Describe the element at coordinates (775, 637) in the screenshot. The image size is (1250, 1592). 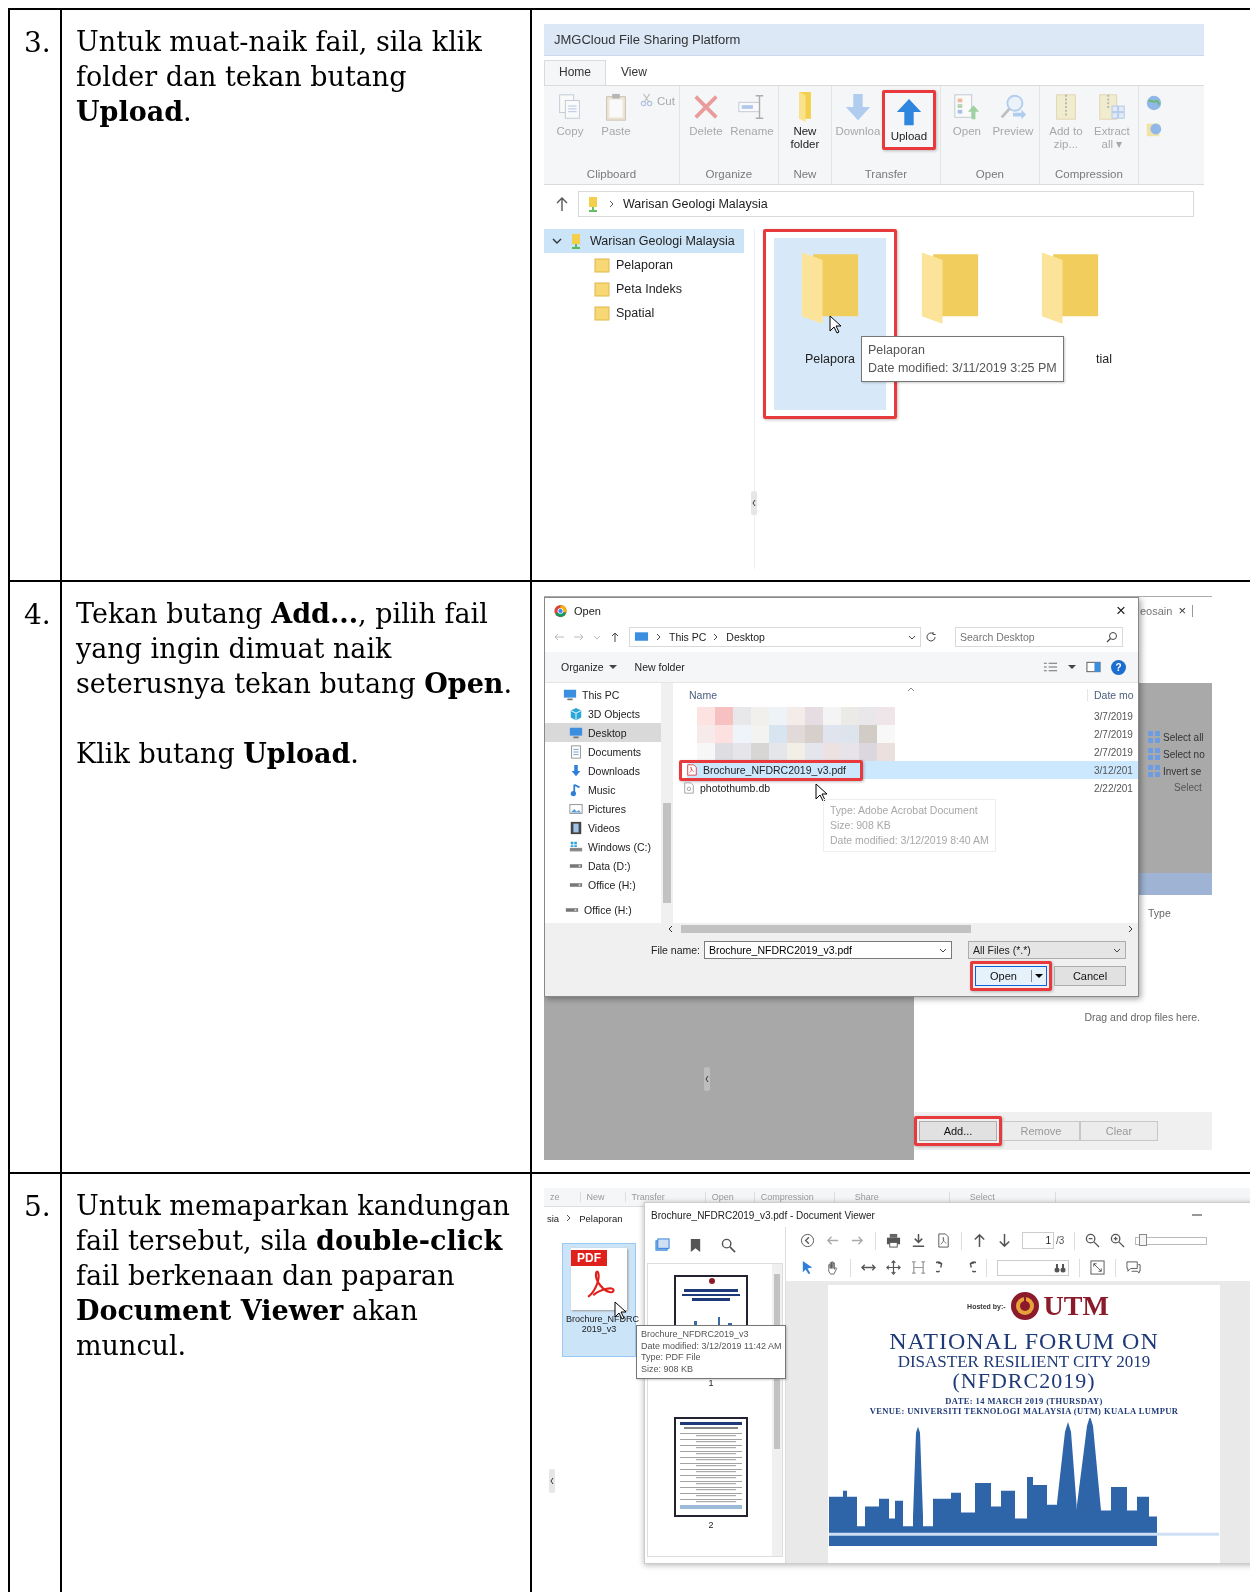
I see `address-bar: This PC Desktop` at that location.